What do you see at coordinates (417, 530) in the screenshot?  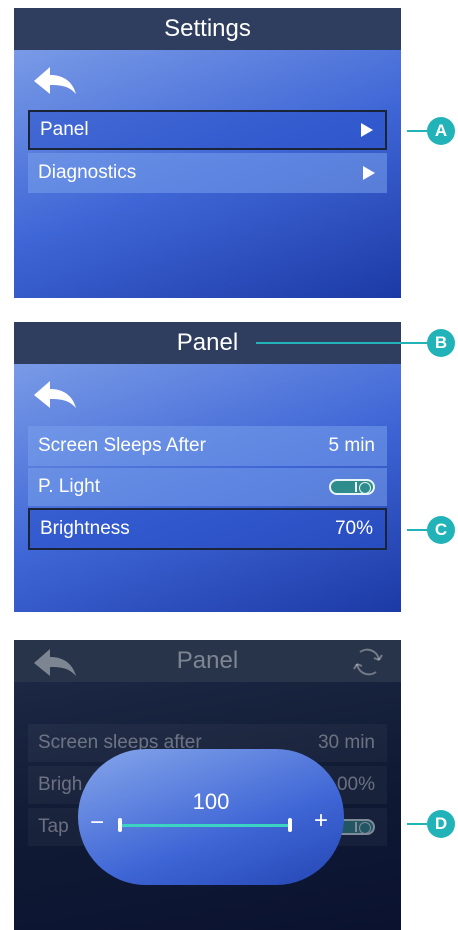 I see `callout-line-c` at bounding box center [417, 530].